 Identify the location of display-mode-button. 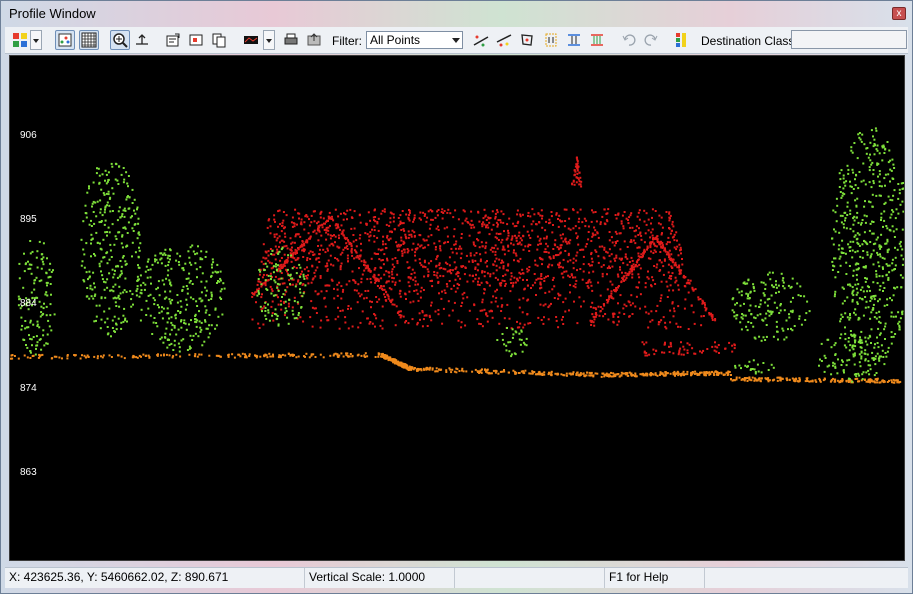
(20, 40).